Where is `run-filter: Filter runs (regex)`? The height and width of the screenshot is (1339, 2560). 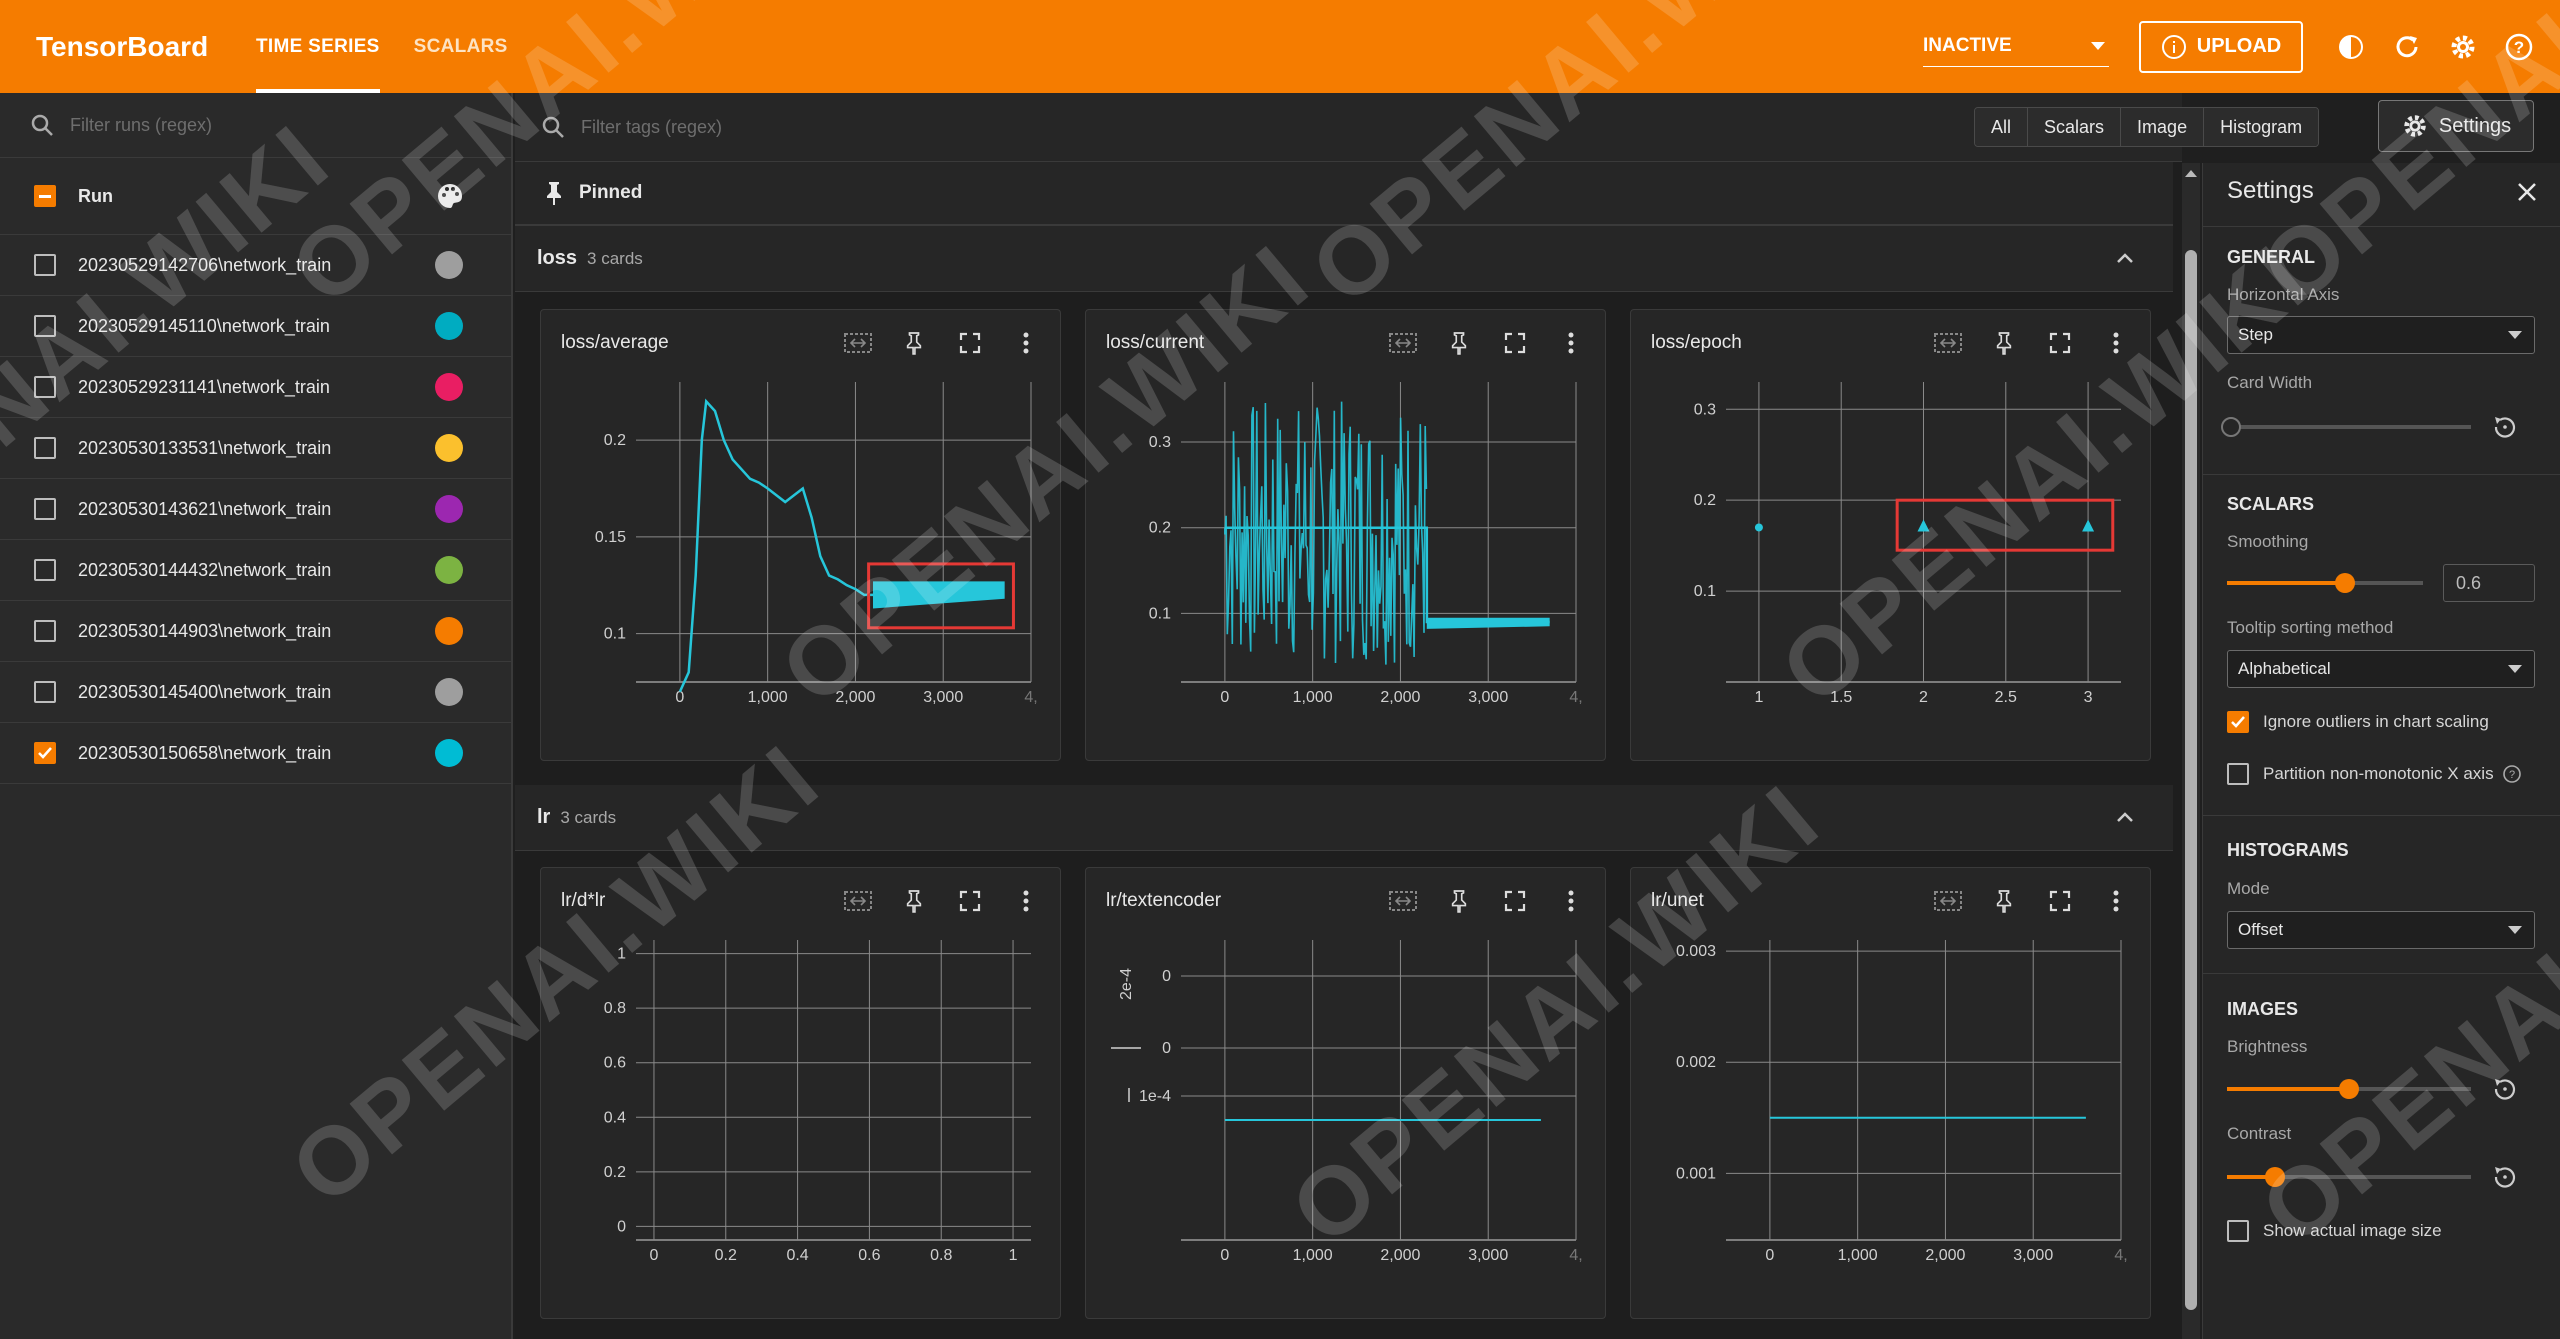 run-filter: Filter runs (regex) is located at coordinates (255, 125).